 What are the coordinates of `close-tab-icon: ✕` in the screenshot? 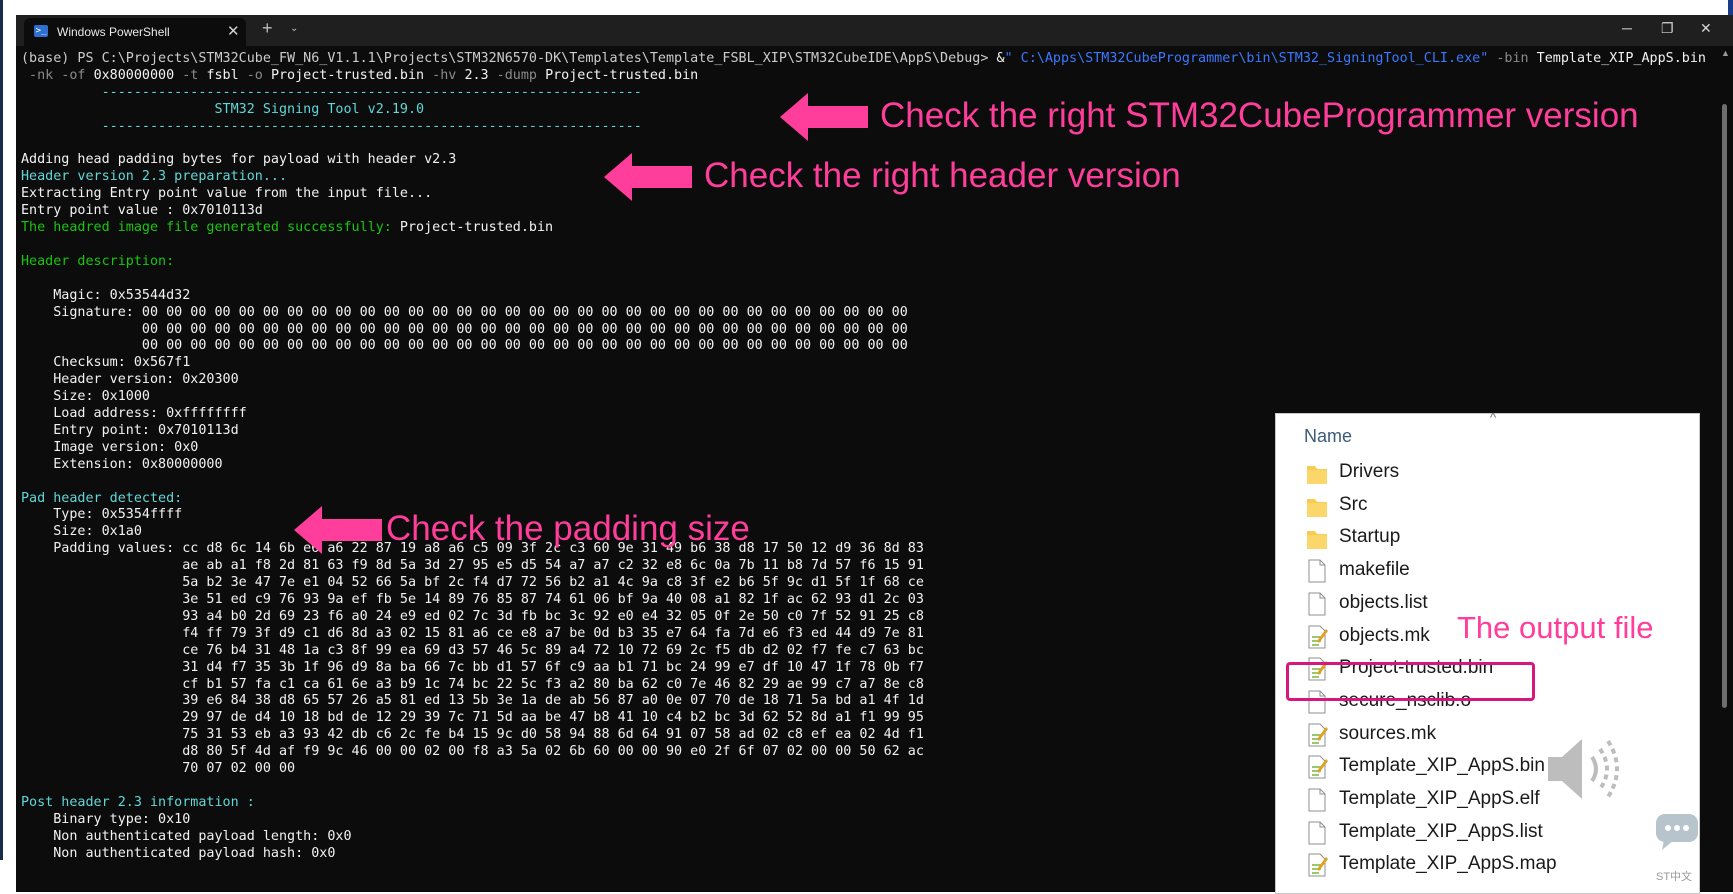 It's located at (233, 31).